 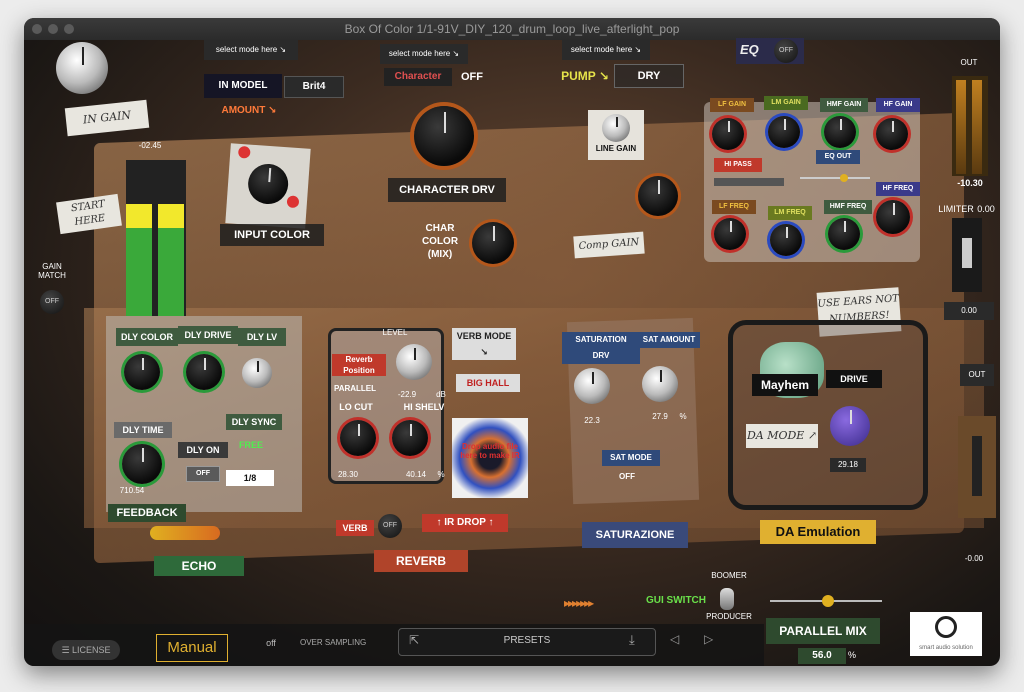 What do you see at coordinates (676, 601) in the screenshot?
I see `gui-switch-label: GUI SWITCH` at bounding box center [676, 601].